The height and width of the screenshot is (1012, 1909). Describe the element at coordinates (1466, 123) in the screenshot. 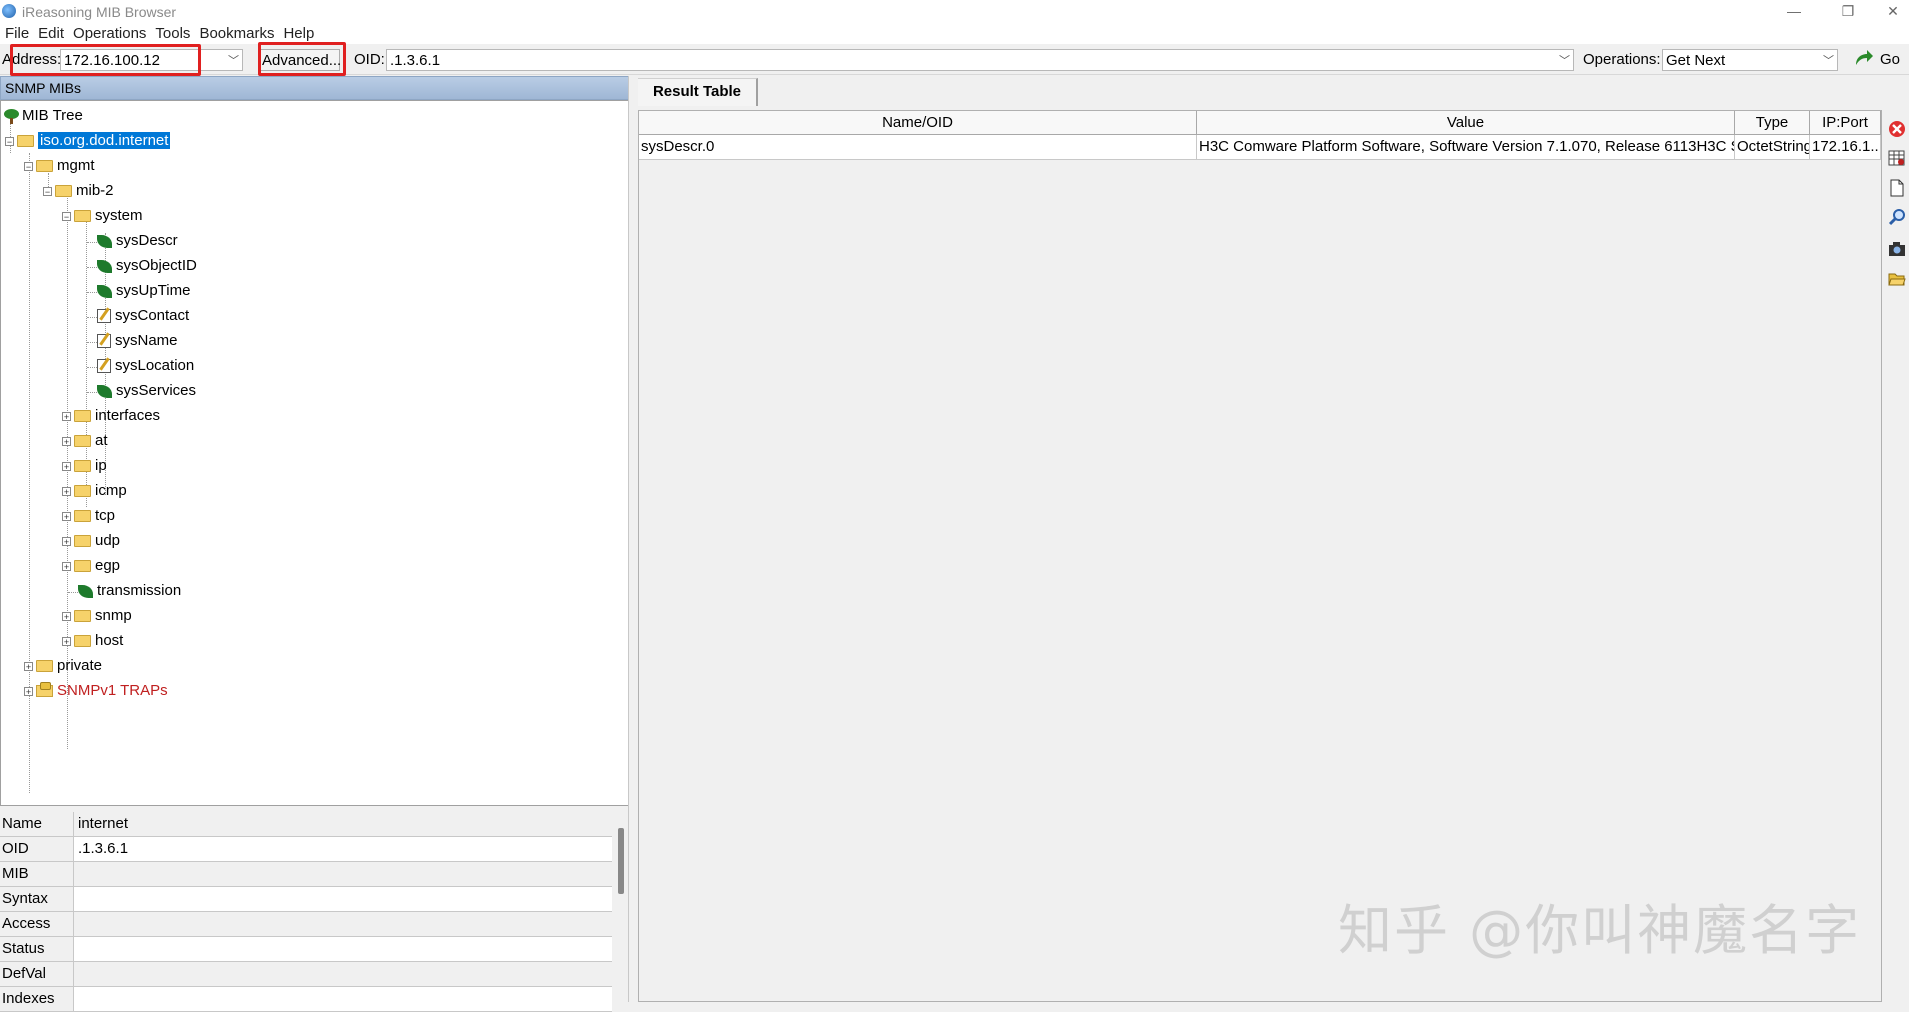

I see `column-header-value: Value` at that location.